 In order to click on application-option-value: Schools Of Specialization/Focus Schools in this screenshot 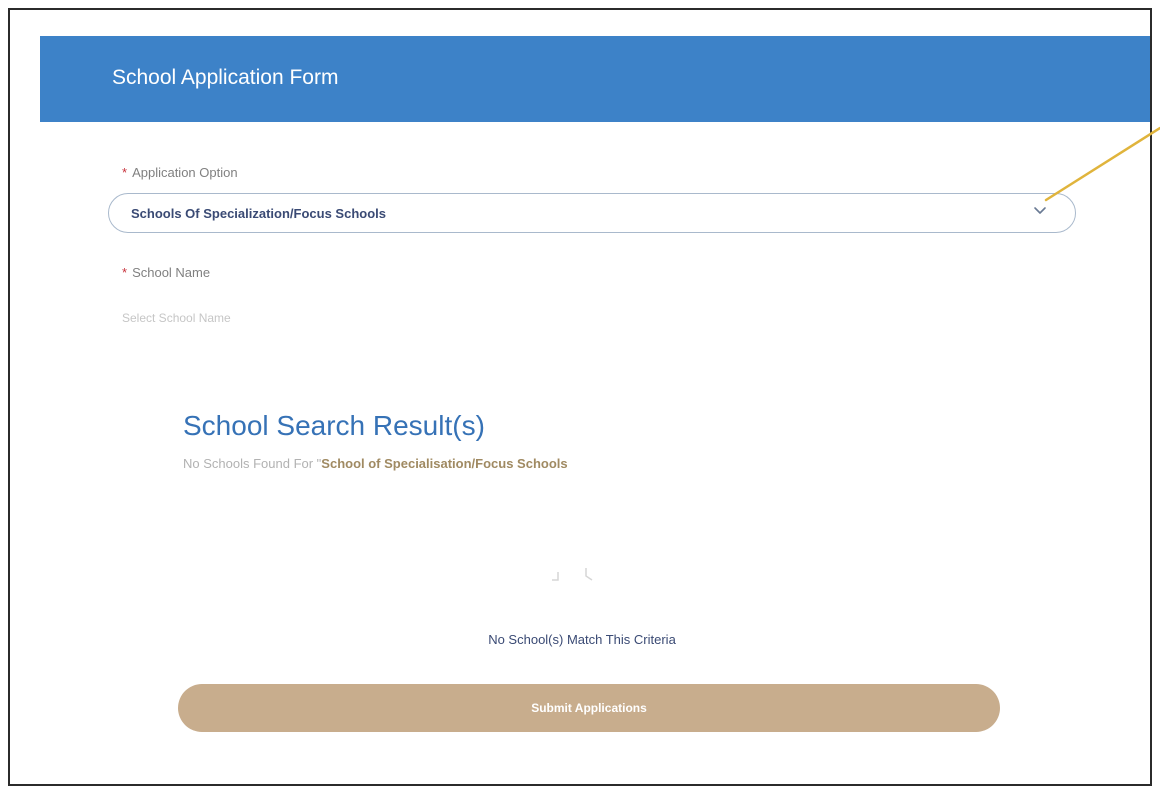, I will do `click(258, 213)`.